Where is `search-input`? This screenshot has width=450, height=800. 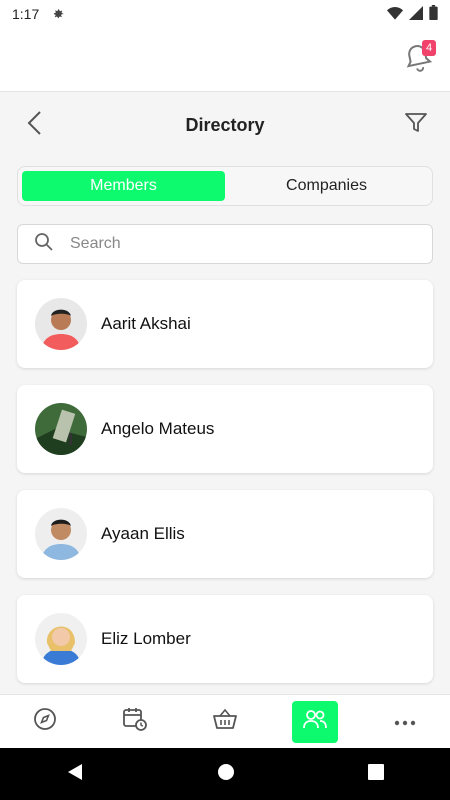 search-input is located at coordinates (220, 244).